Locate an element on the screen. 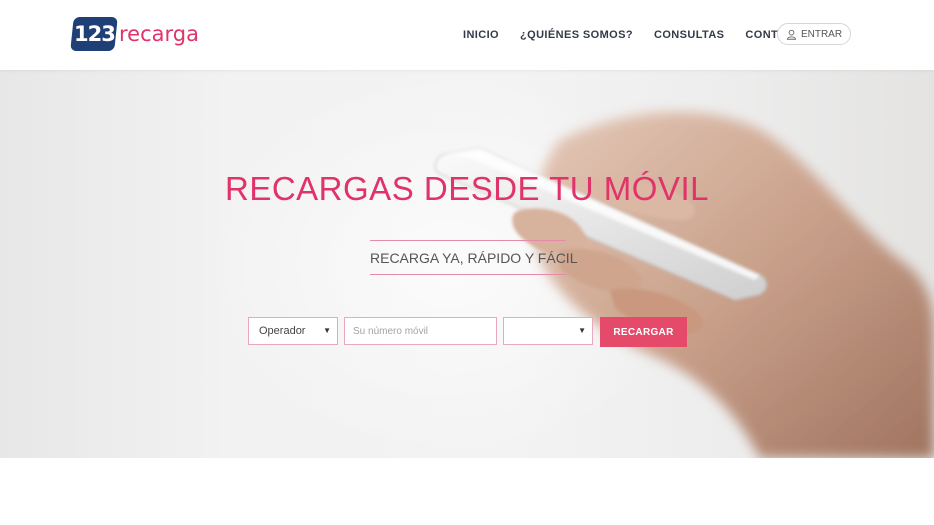 The image size is (934, 525). login-button: ENTRAR is located at coordinates (814, 34).